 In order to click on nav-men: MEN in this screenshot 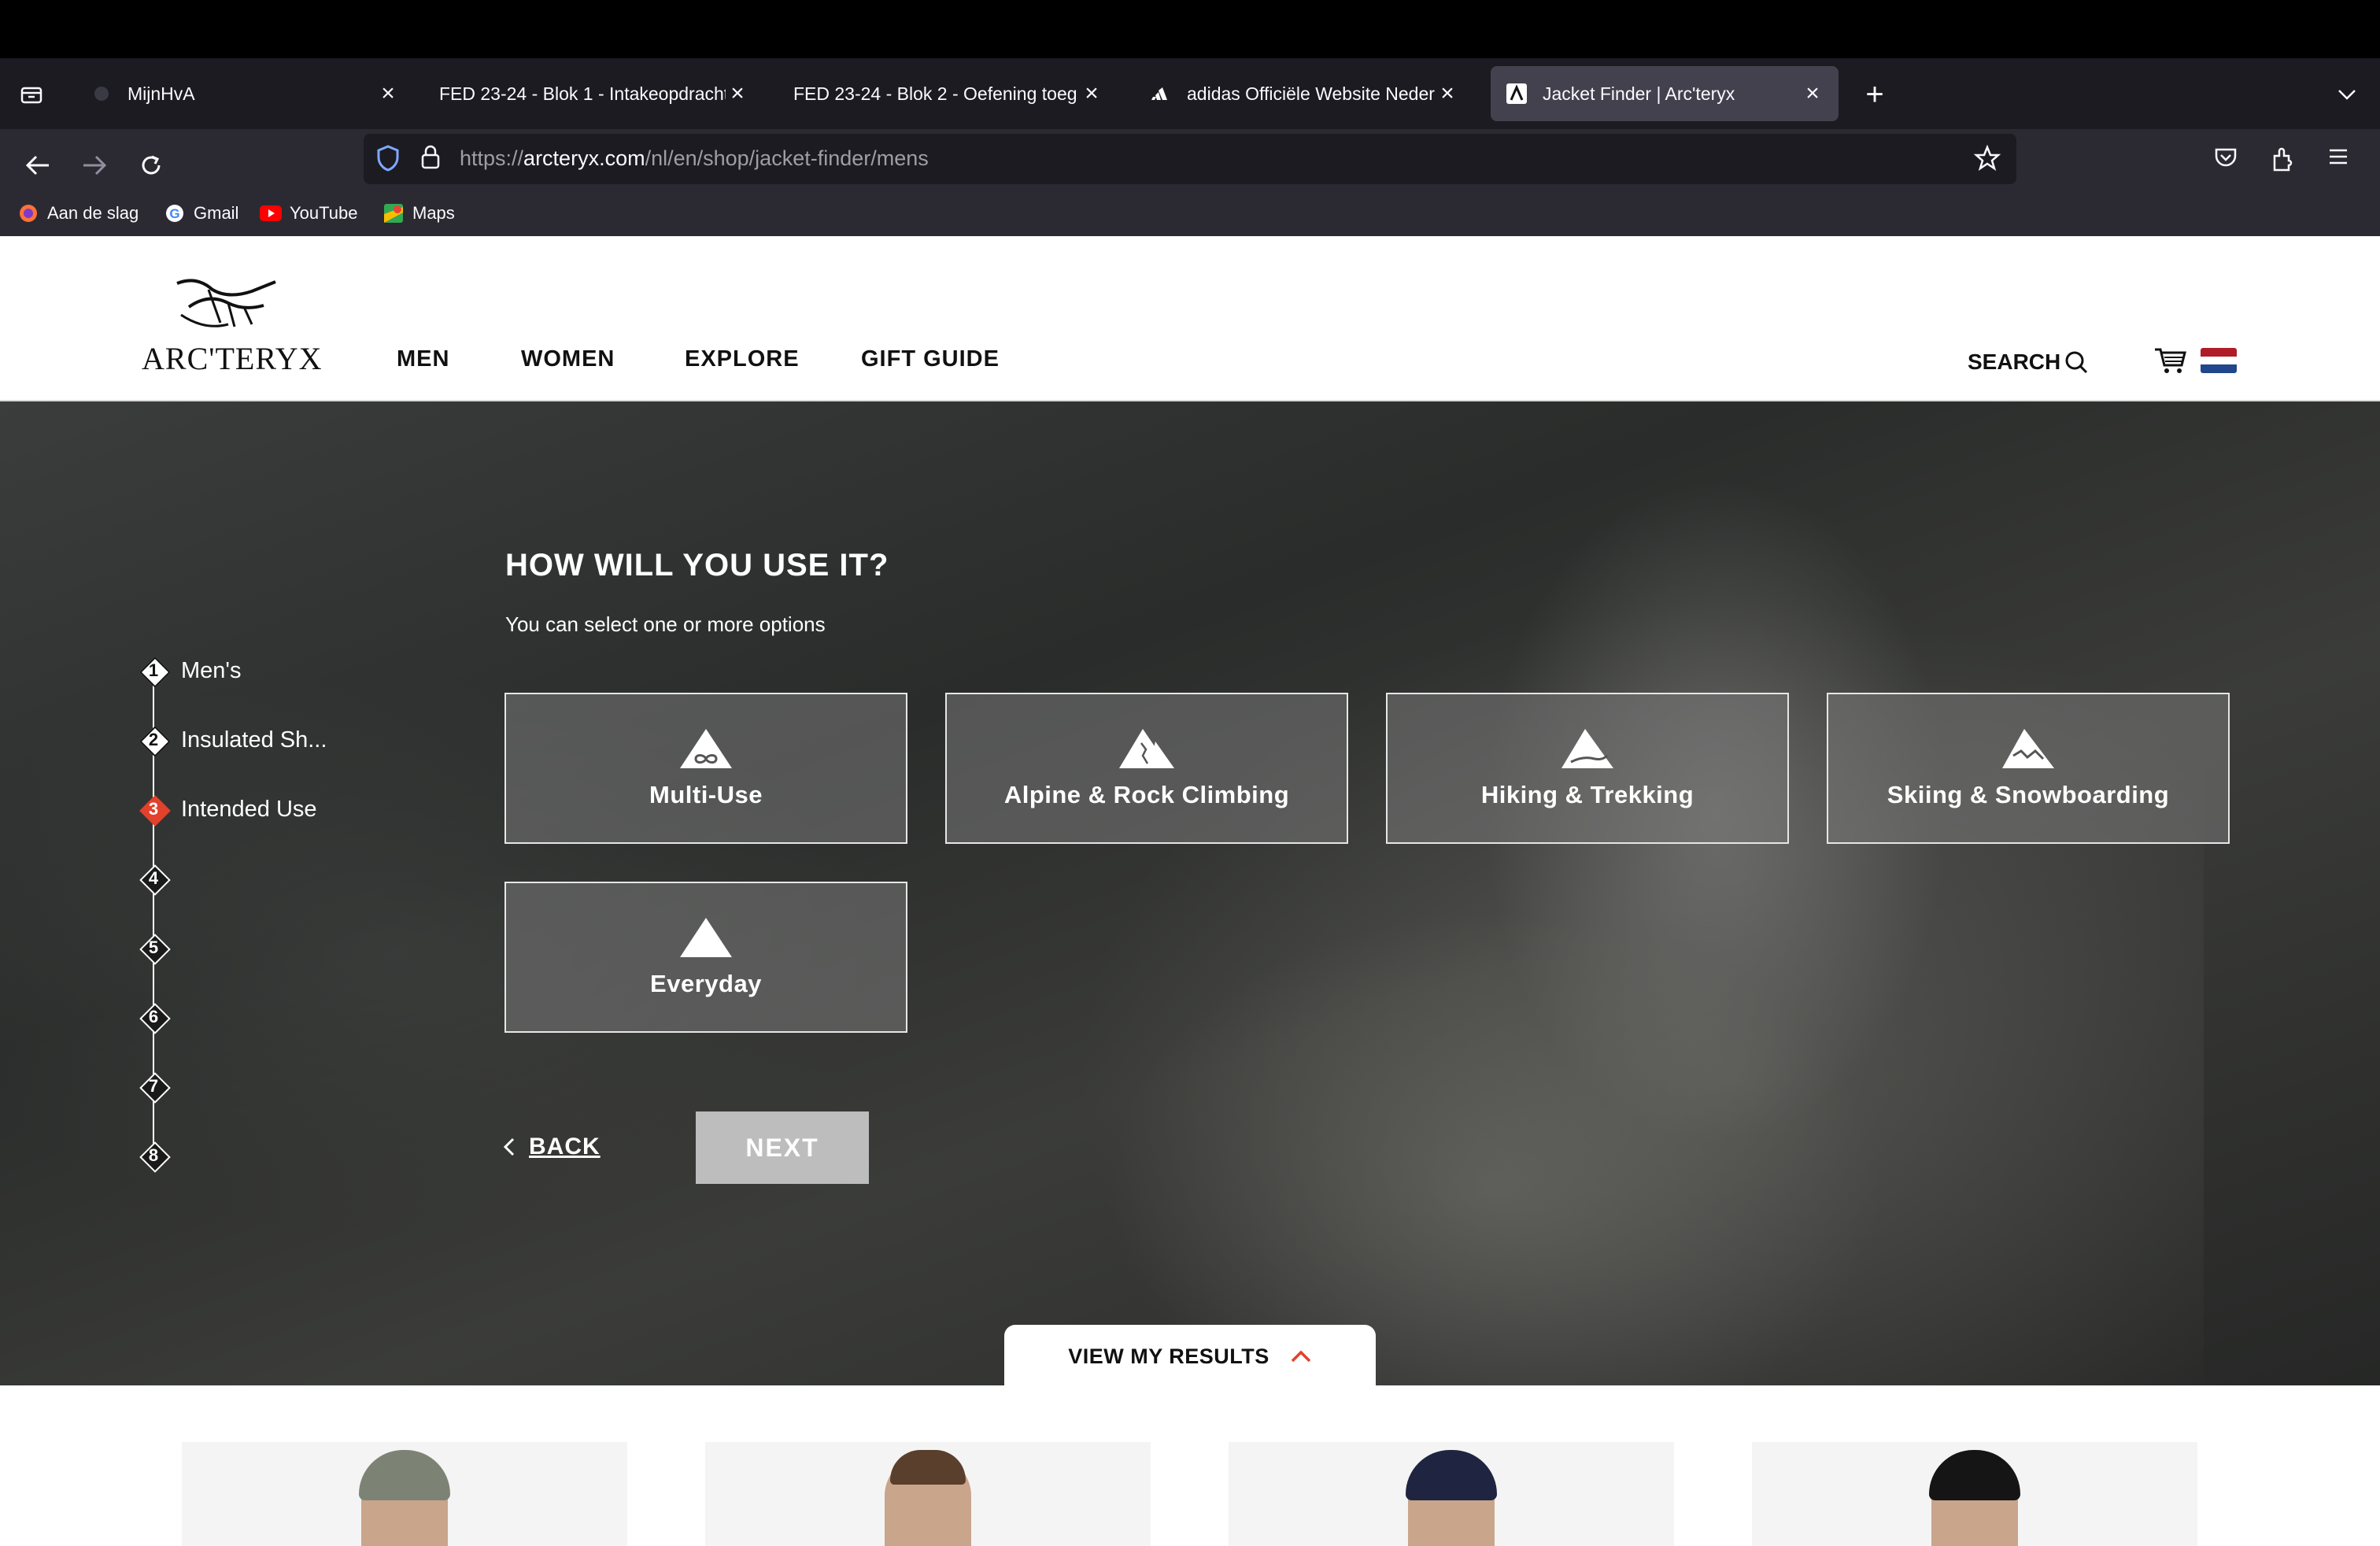, I will do `click(423, 359)`.